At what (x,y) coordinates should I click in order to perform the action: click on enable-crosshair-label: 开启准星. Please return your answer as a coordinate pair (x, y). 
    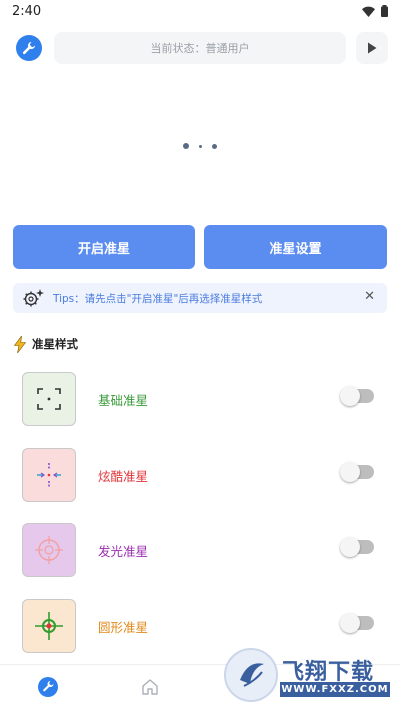
    Looking at the image, I should click on (103, 249).